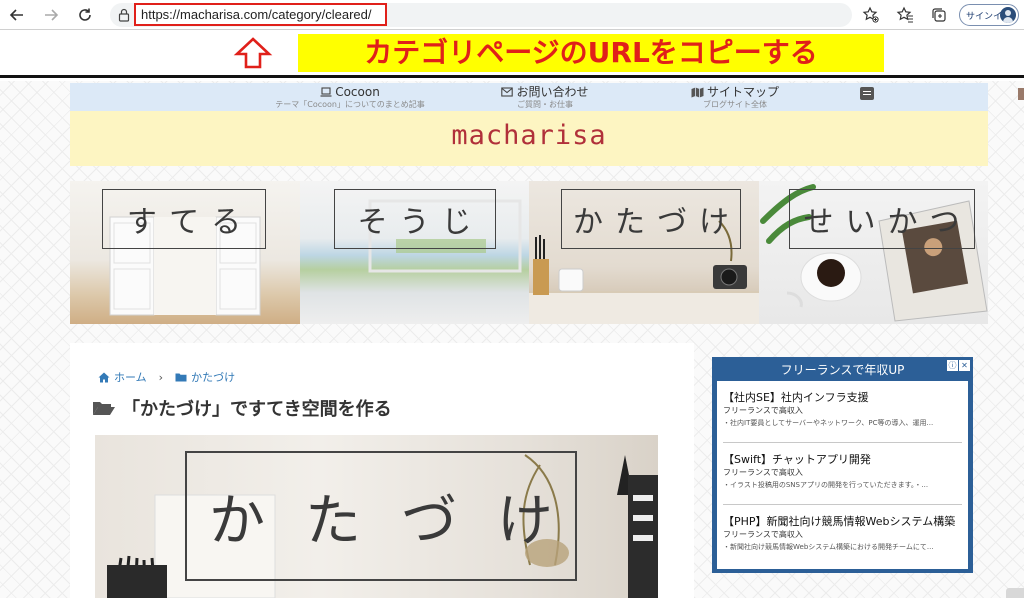 This screenshot has height=598, width=1024. What do you see at coordinates (644, 252) in the screenshot?
I see `banner-katazuke: かたづけ` at bounding box center [644, 252].